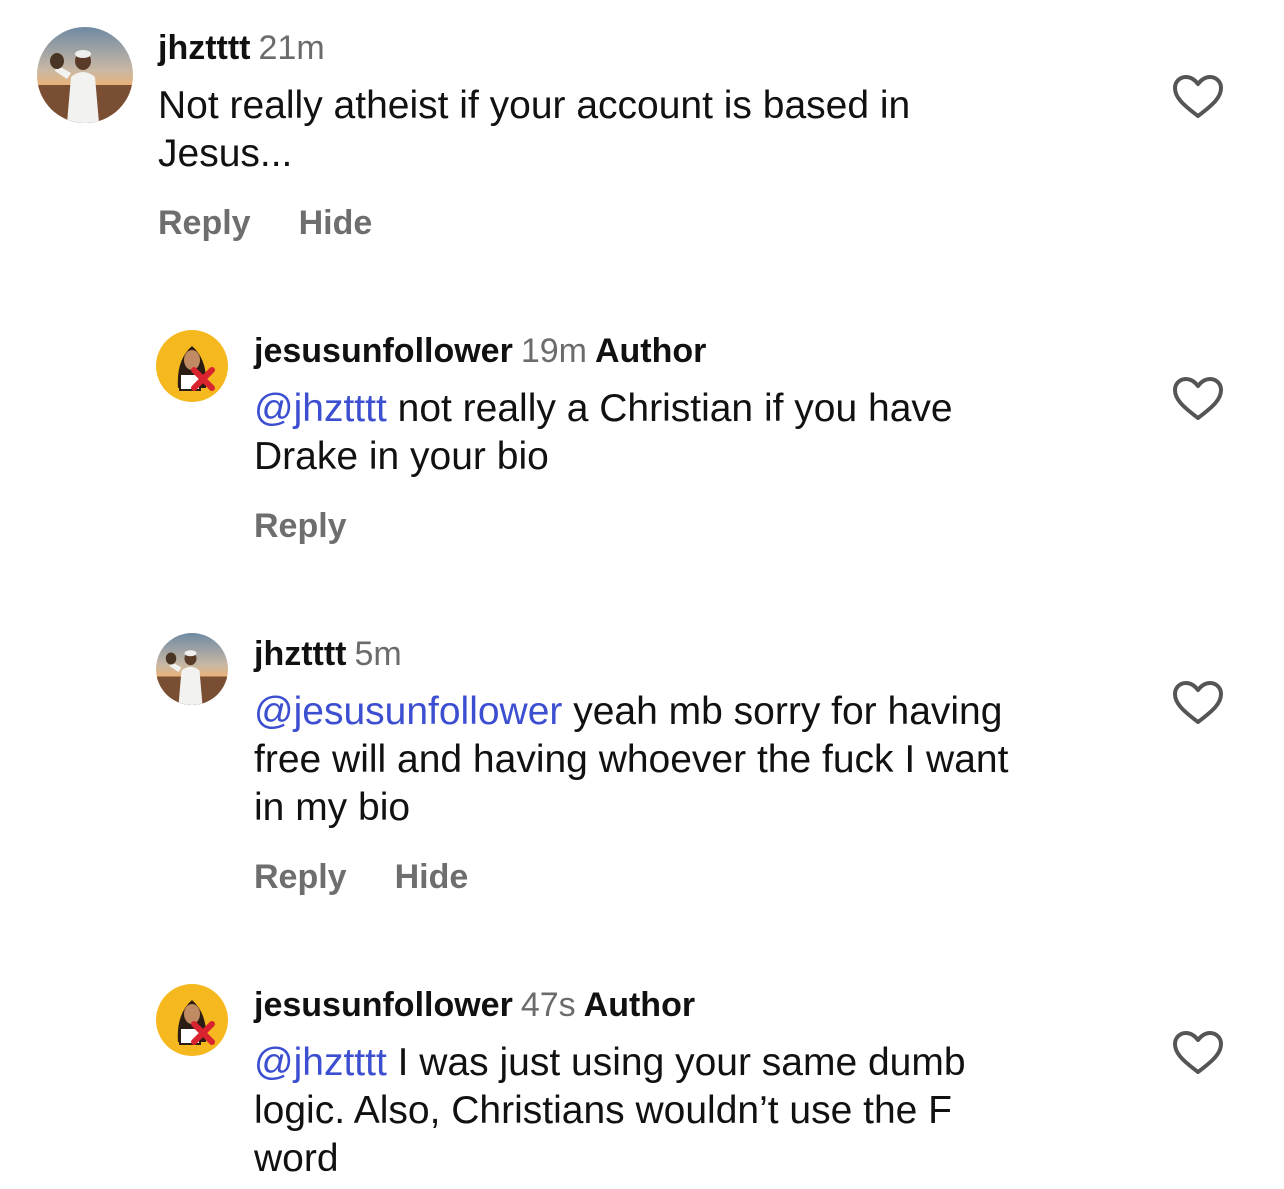 This screenshot has width=1284, height=1189. I want to click on comment-text-line-3: in my bio, so click(332, 807).